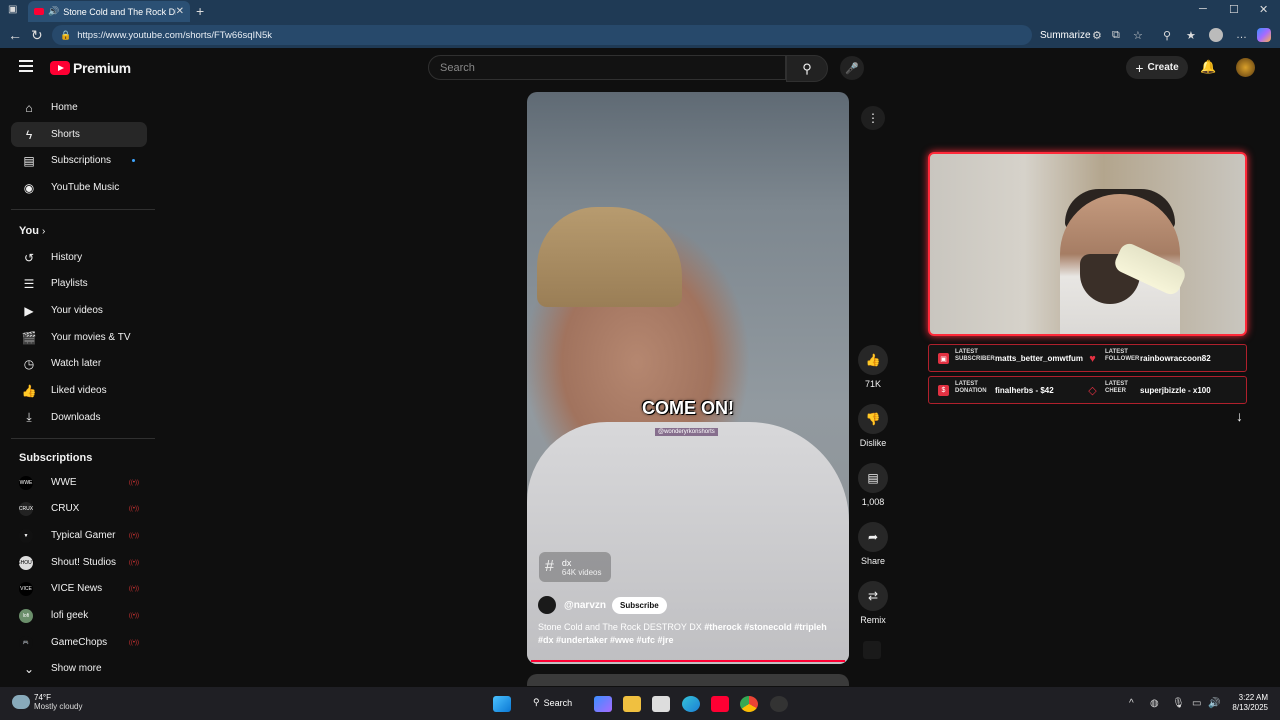 This screenshot has width=1280, height=720. What do you see at coordinates (79, 310) in the screenshot?
I see `sidebar-item-your-videos: ▶ Your videos` at bounding box center [79, 310].